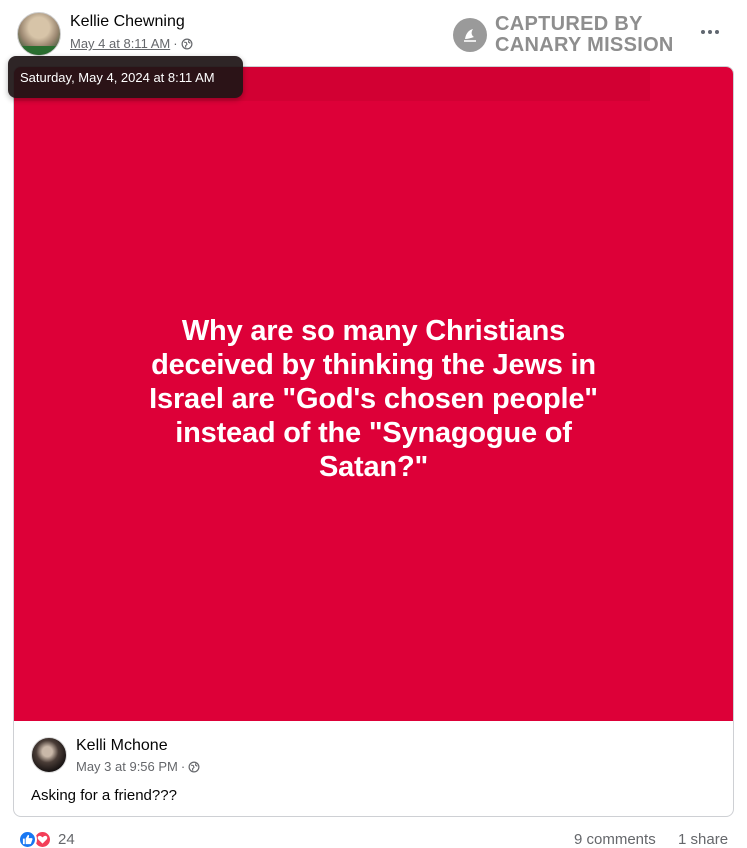 This screenshot has height=848, width=747. I want to click on timestamp-tooltip: Saturday, May 4, 2024 at 8:11 AM, so click(125, 77).